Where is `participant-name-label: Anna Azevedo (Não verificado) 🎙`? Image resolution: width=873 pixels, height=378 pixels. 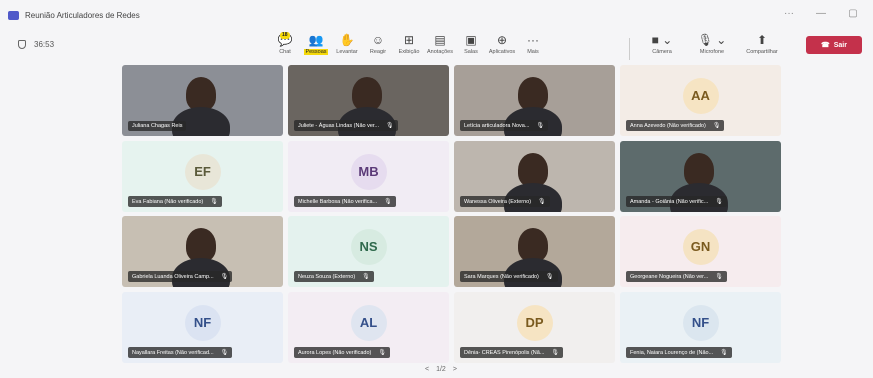 participant-name-label: Anna Azevedo (Não verificado) 🎙 is located at coordinates (675, 125).